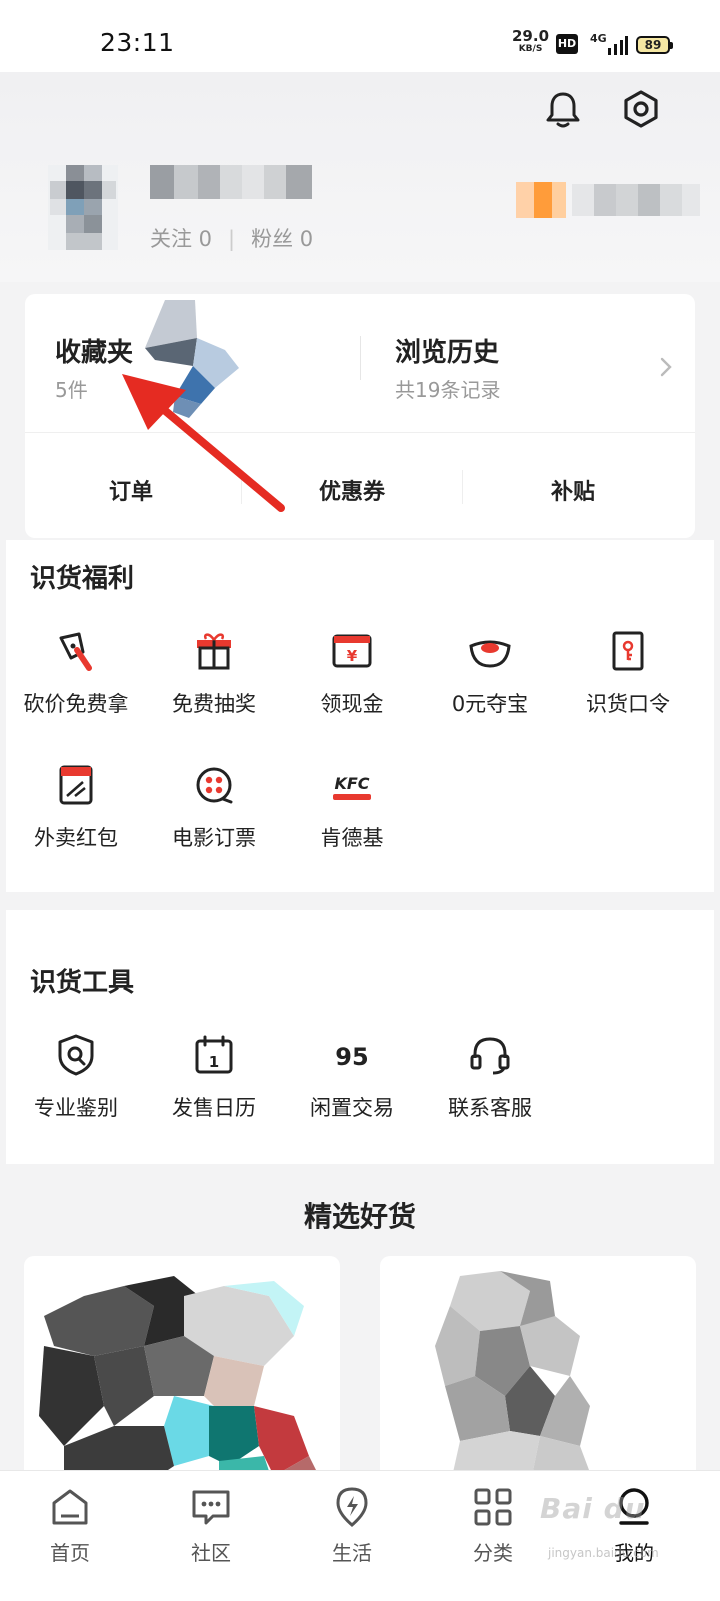  Describe the element at coordinates (76, 704) in the screenshot. I see `benefit-label: 砍价免费拿` at that location.